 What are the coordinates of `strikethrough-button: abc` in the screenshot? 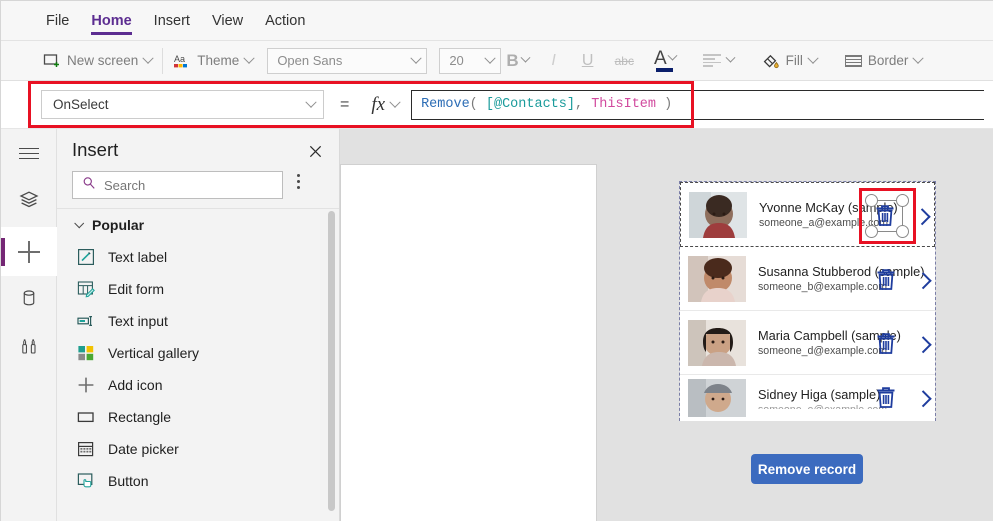 It's located at (624, 61).